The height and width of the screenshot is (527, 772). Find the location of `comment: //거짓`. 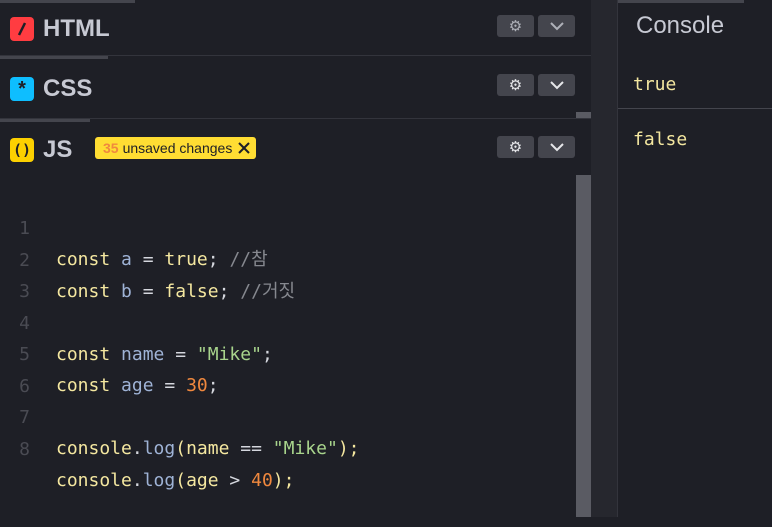

comment: //거짓 is located at coordinates (268, 291).